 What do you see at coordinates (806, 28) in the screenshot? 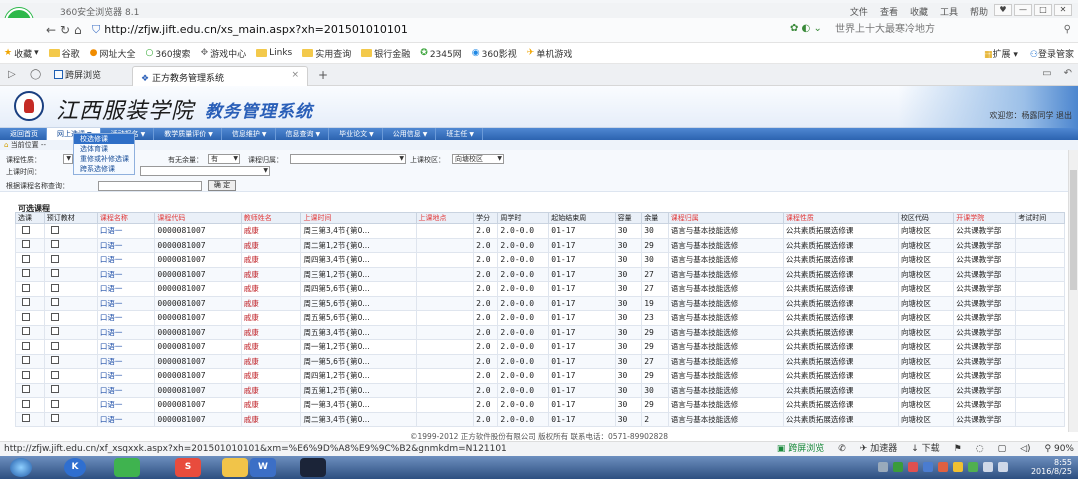
I see `security-icon: ✿ ◐ ⌄` at bounding box center [806, 28].